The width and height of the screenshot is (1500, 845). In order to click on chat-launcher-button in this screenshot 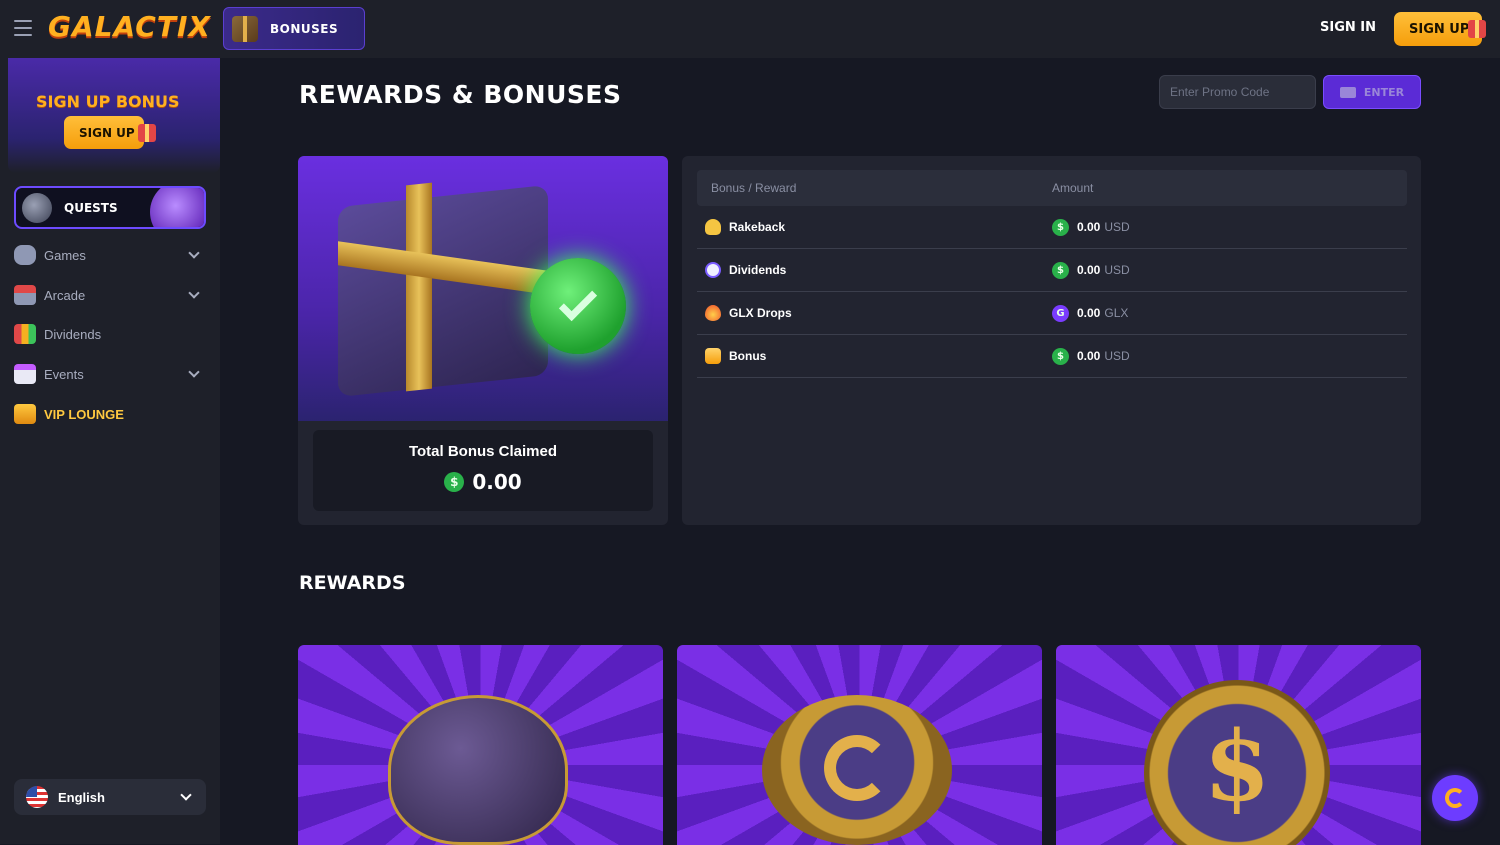, I will do `click(1455, 798)`.